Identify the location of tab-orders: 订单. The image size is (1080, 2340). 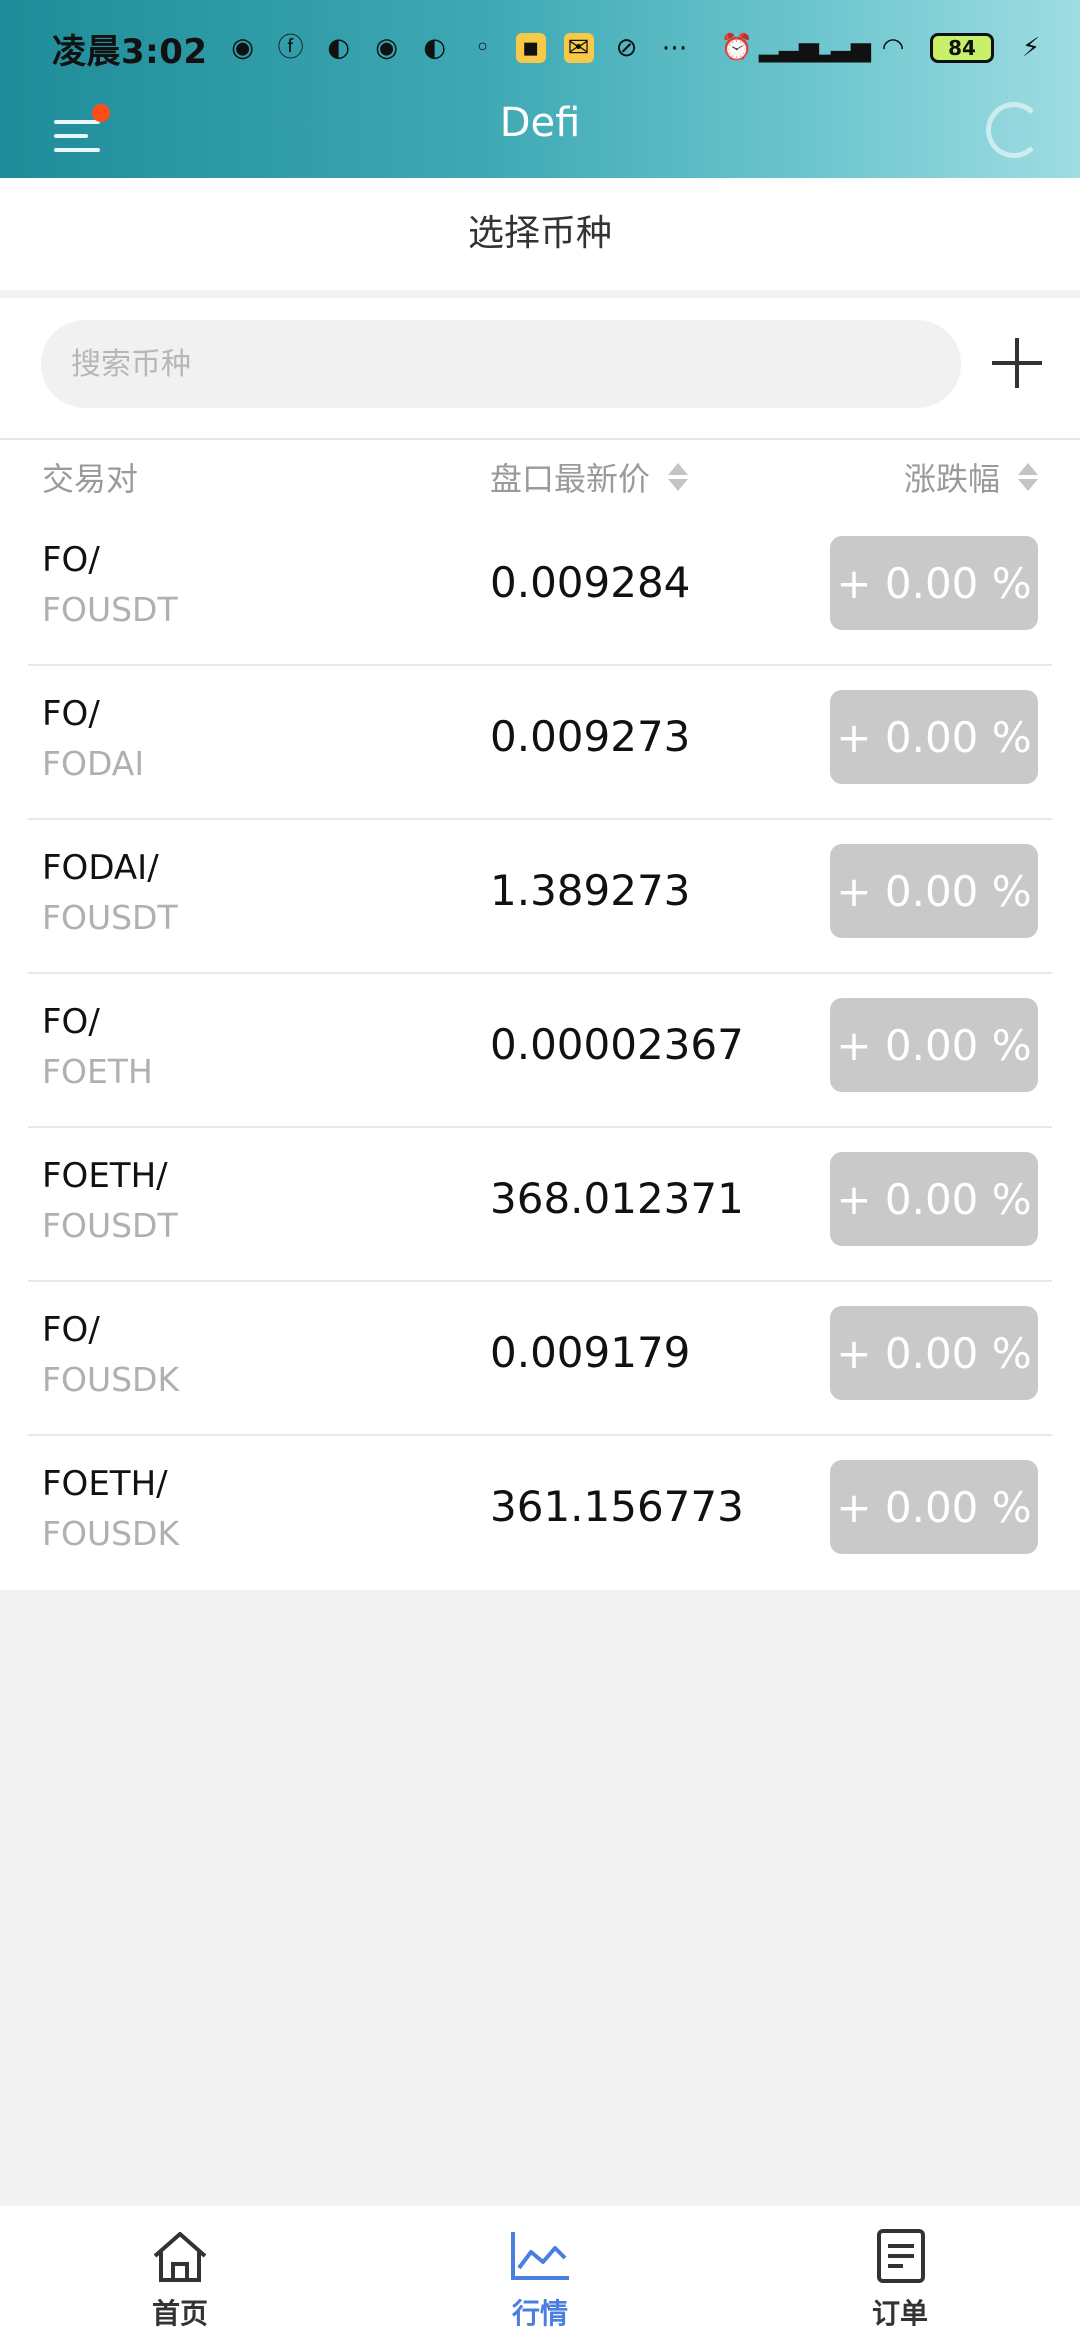
(900, 2273).